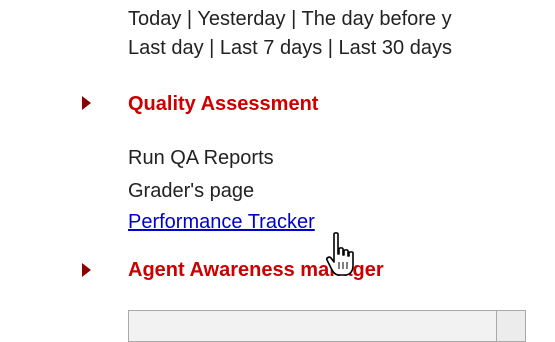  I want to click on graders-page-link: Grader's page, so click(191, 191).